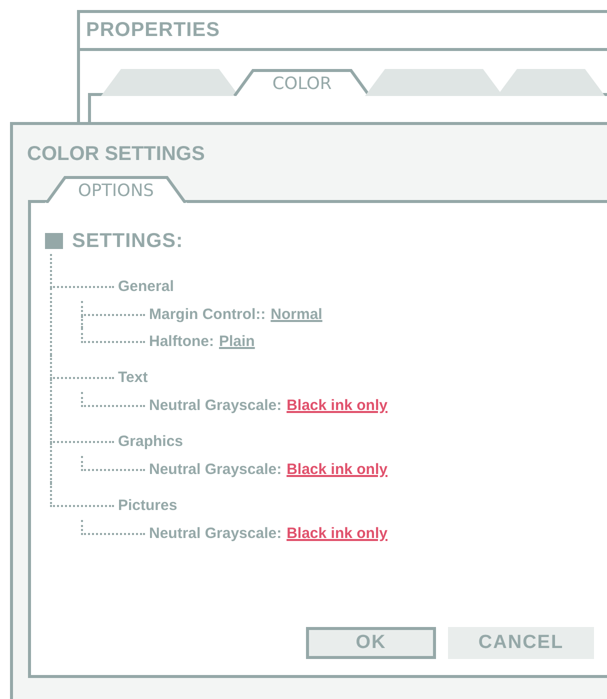  Describe the element at coordinates (54, 241) in the screenshot. I see `square-bullet-icon` at that location.